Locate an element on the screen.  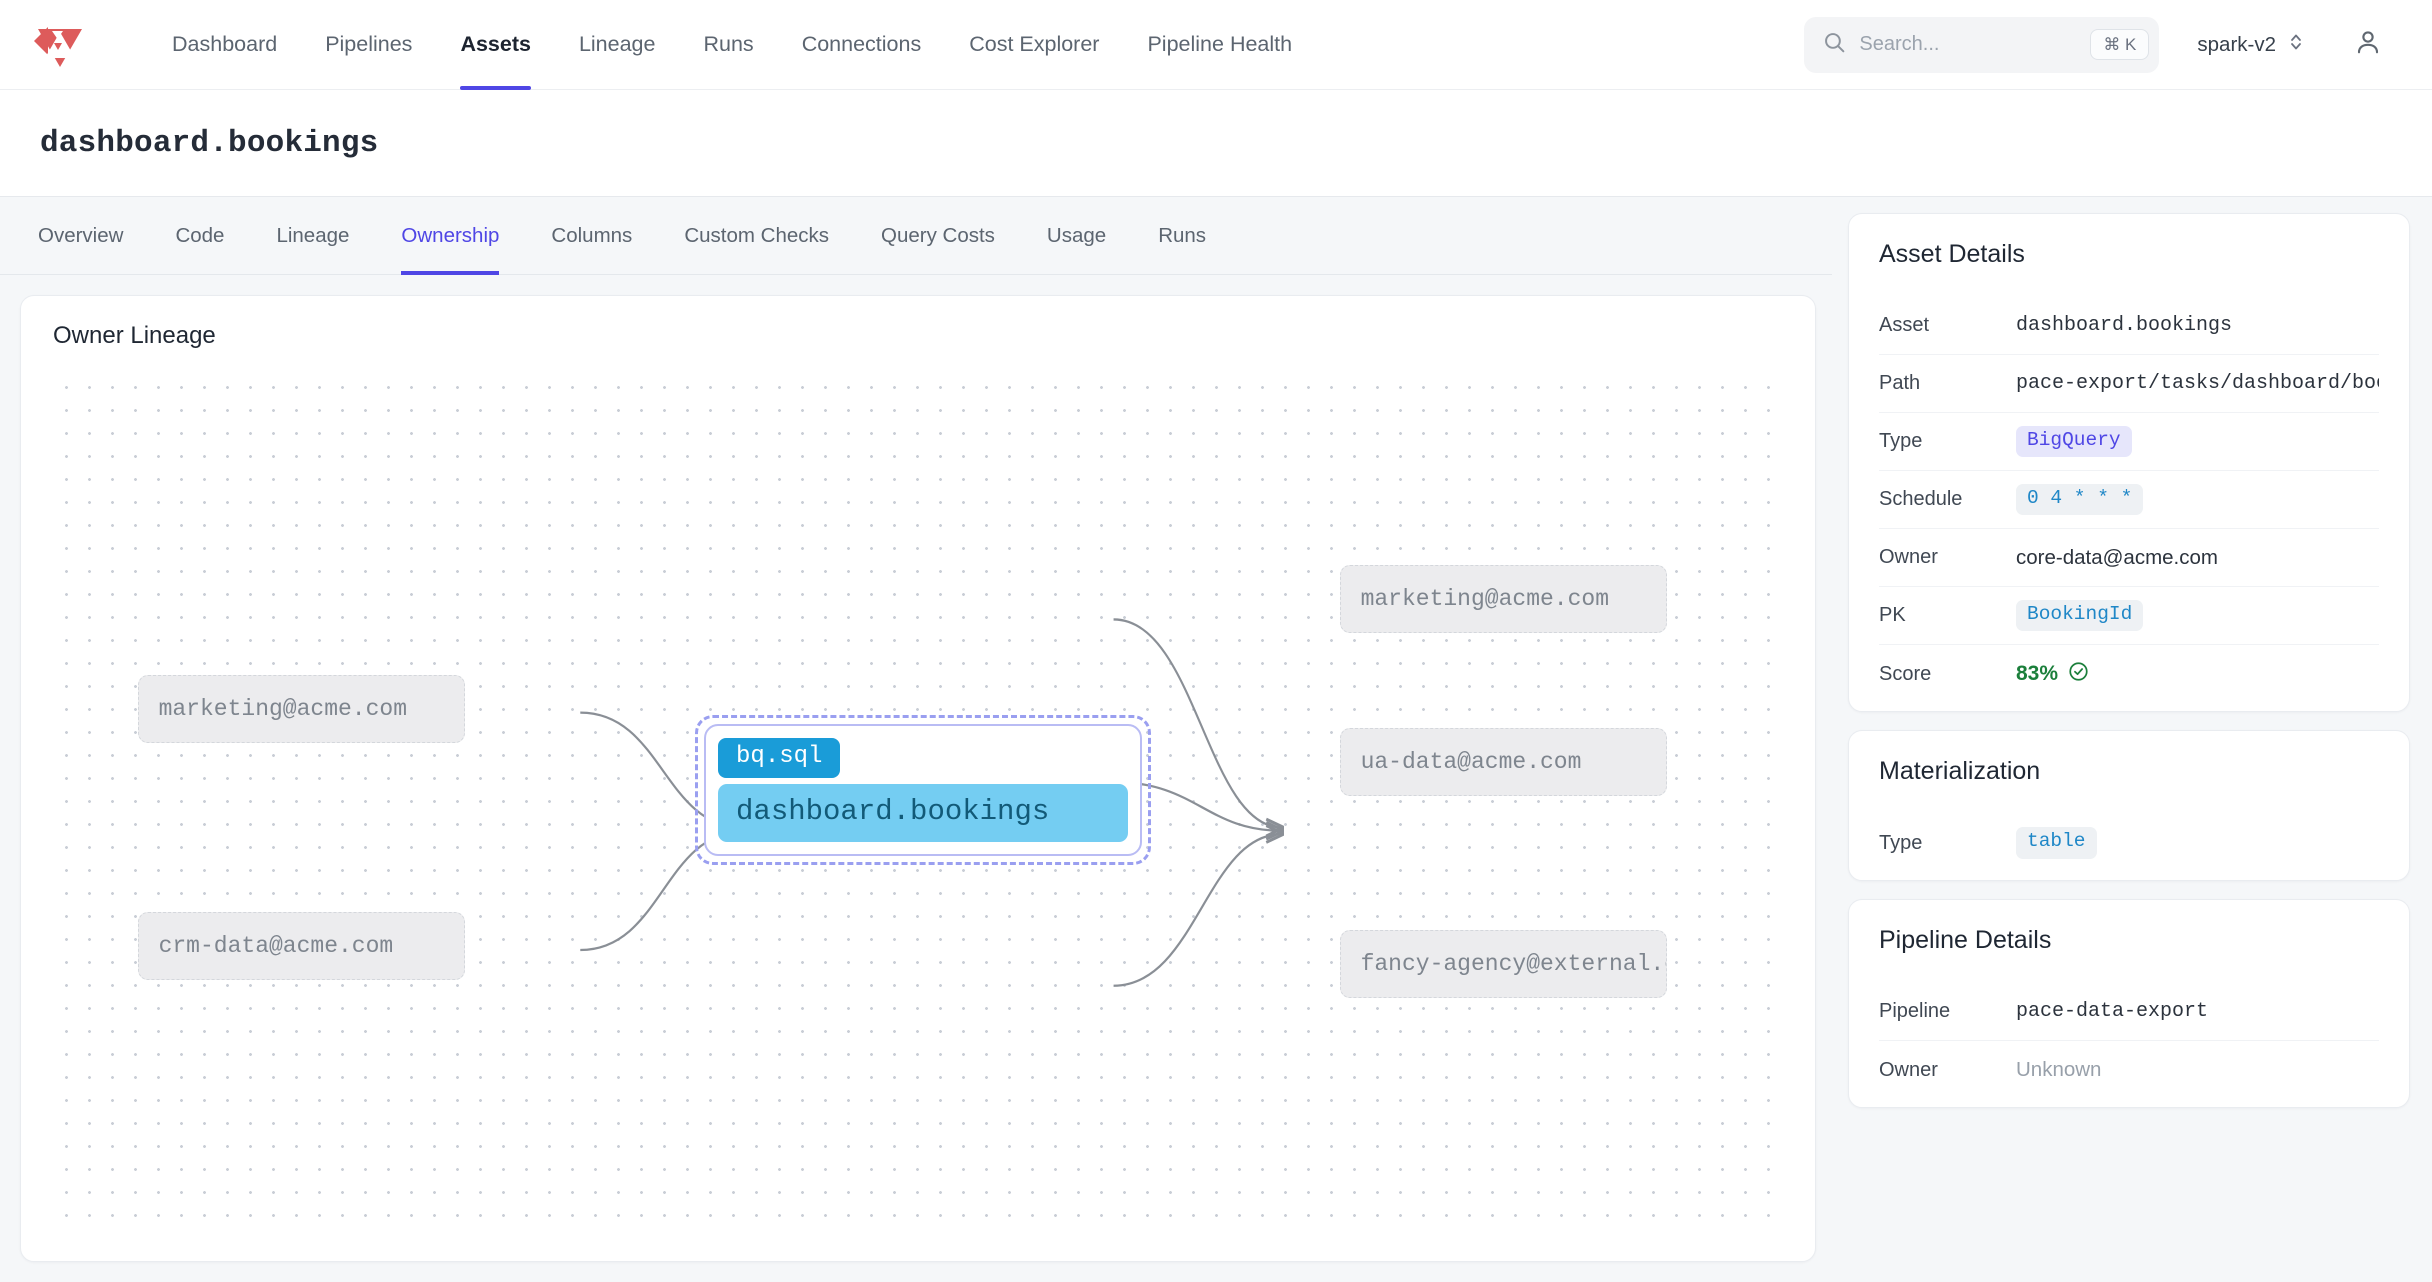
tab-runs: Runs is located at coordinates (1182, 236).